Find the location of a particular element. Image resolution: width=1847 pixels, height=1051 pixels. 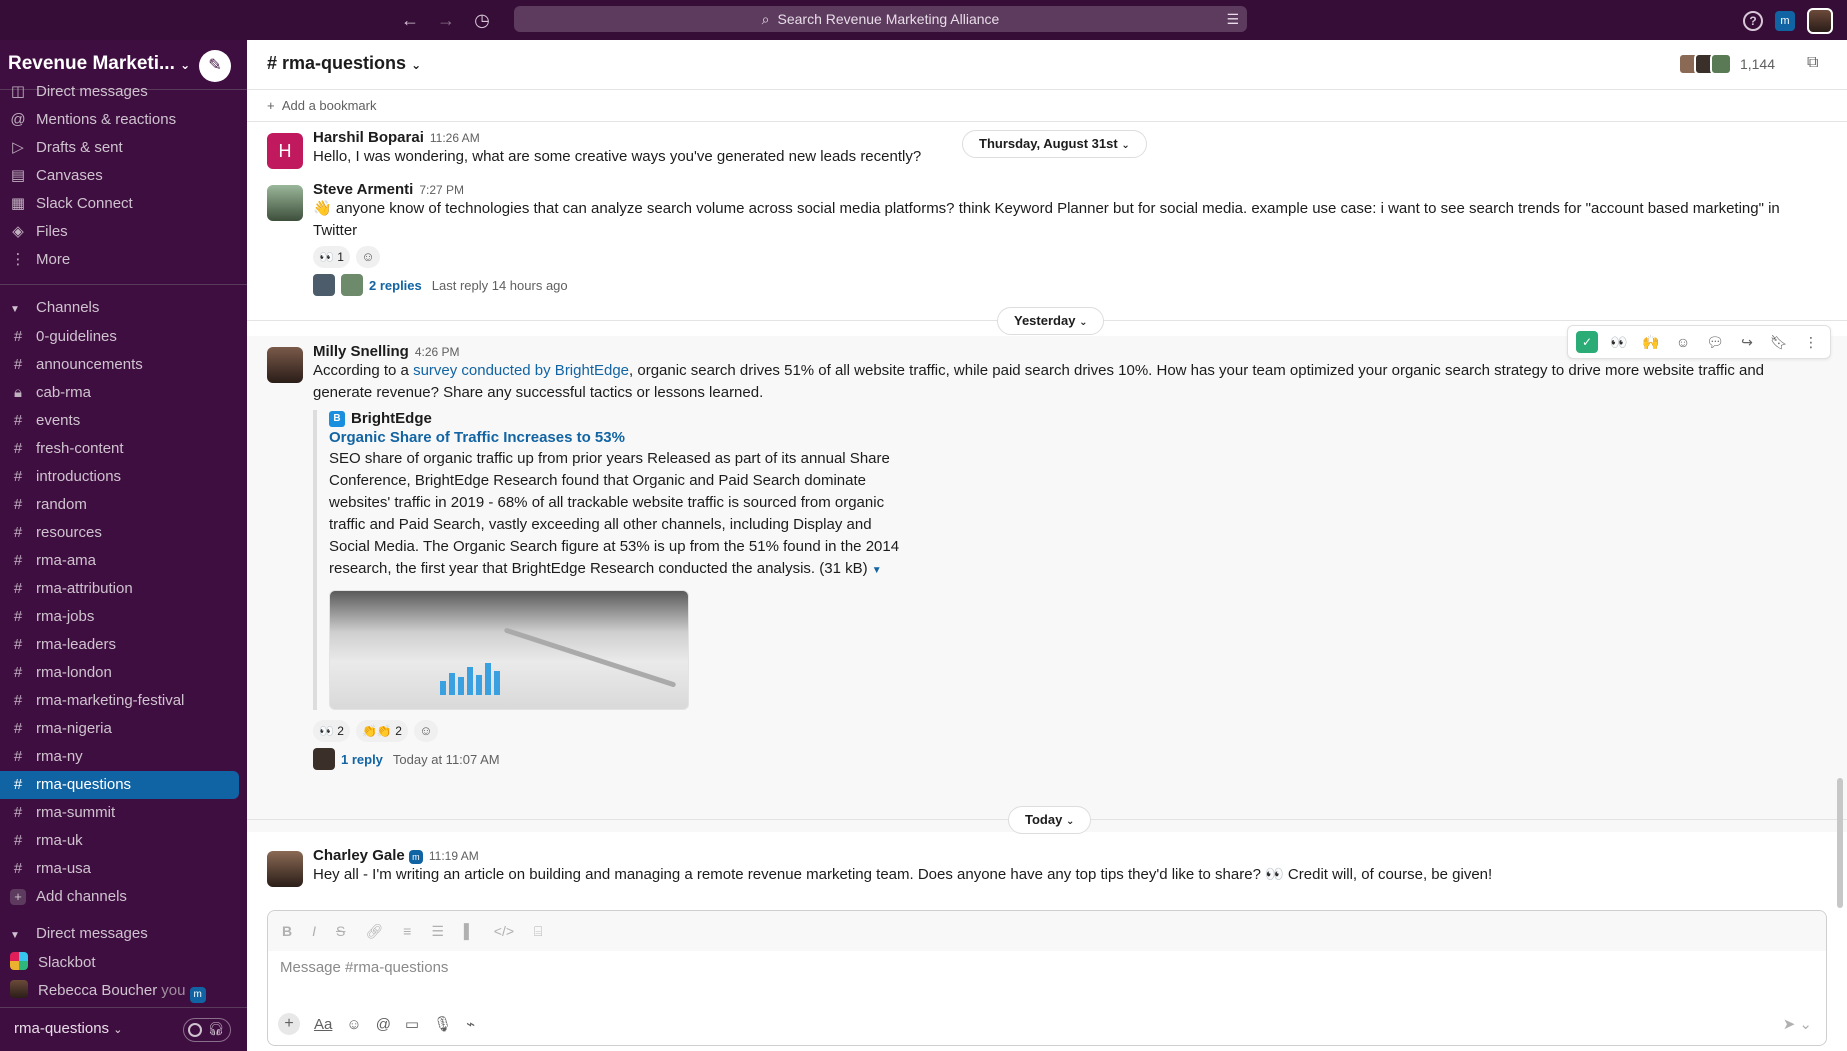

message-input: Message #rma-questions is located at coordinates (364, 967).